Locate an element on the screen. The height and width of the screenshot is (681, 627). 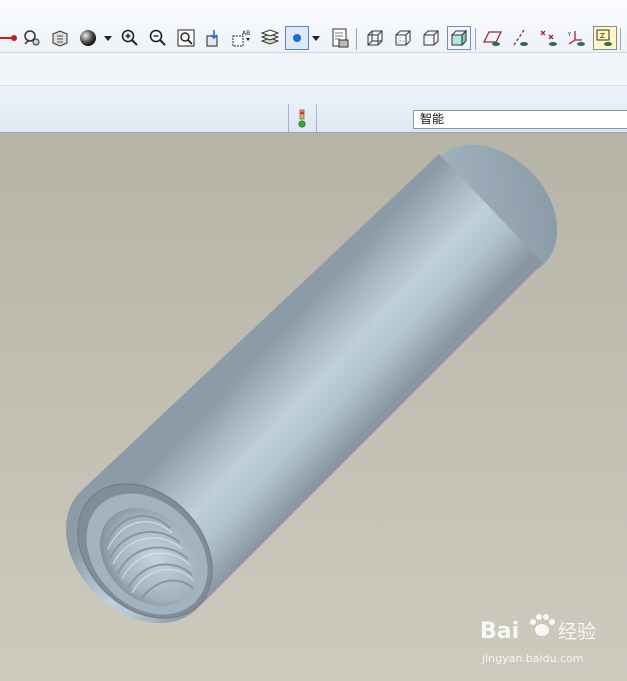
main-toolbar: AB Y Z is located at coordinates (313, 26).